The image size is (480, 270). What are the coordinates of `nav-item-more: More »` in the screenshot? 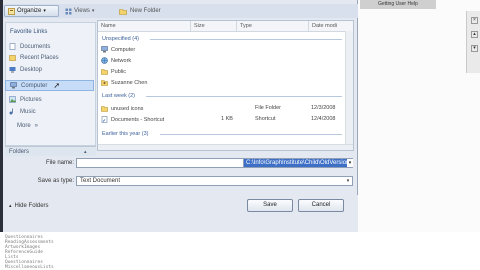 It's located at (49, 125).